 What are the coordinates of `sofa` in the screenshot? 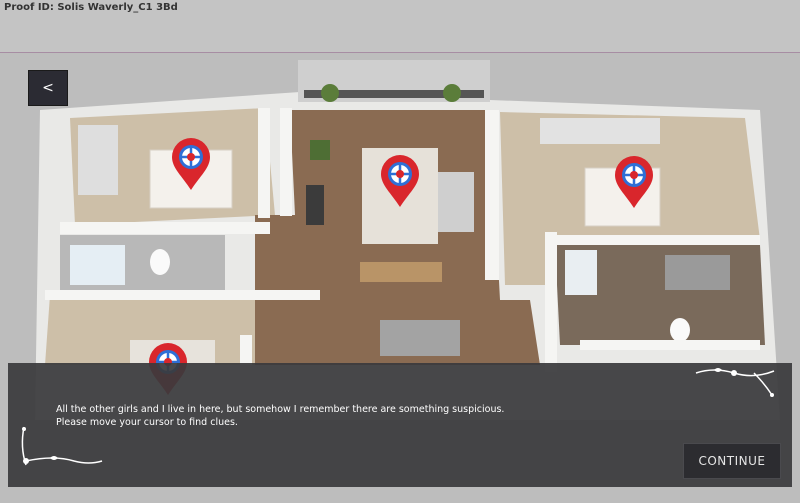 It's located at (456, 202).